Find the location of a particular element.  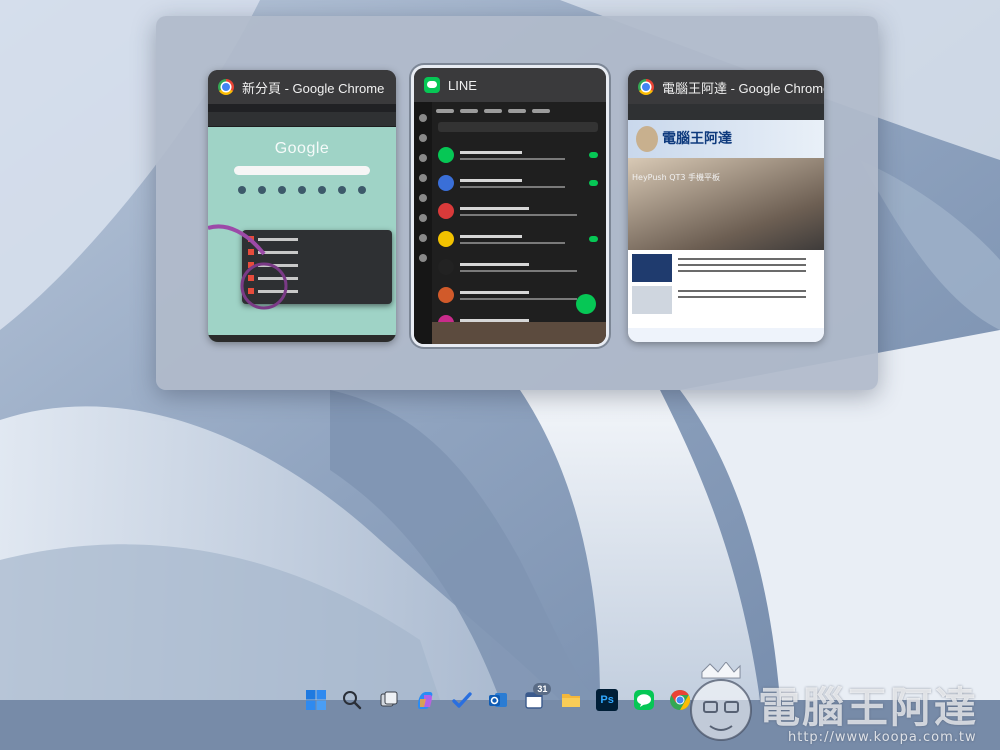

todo-button is located at coordinates (462, 700).